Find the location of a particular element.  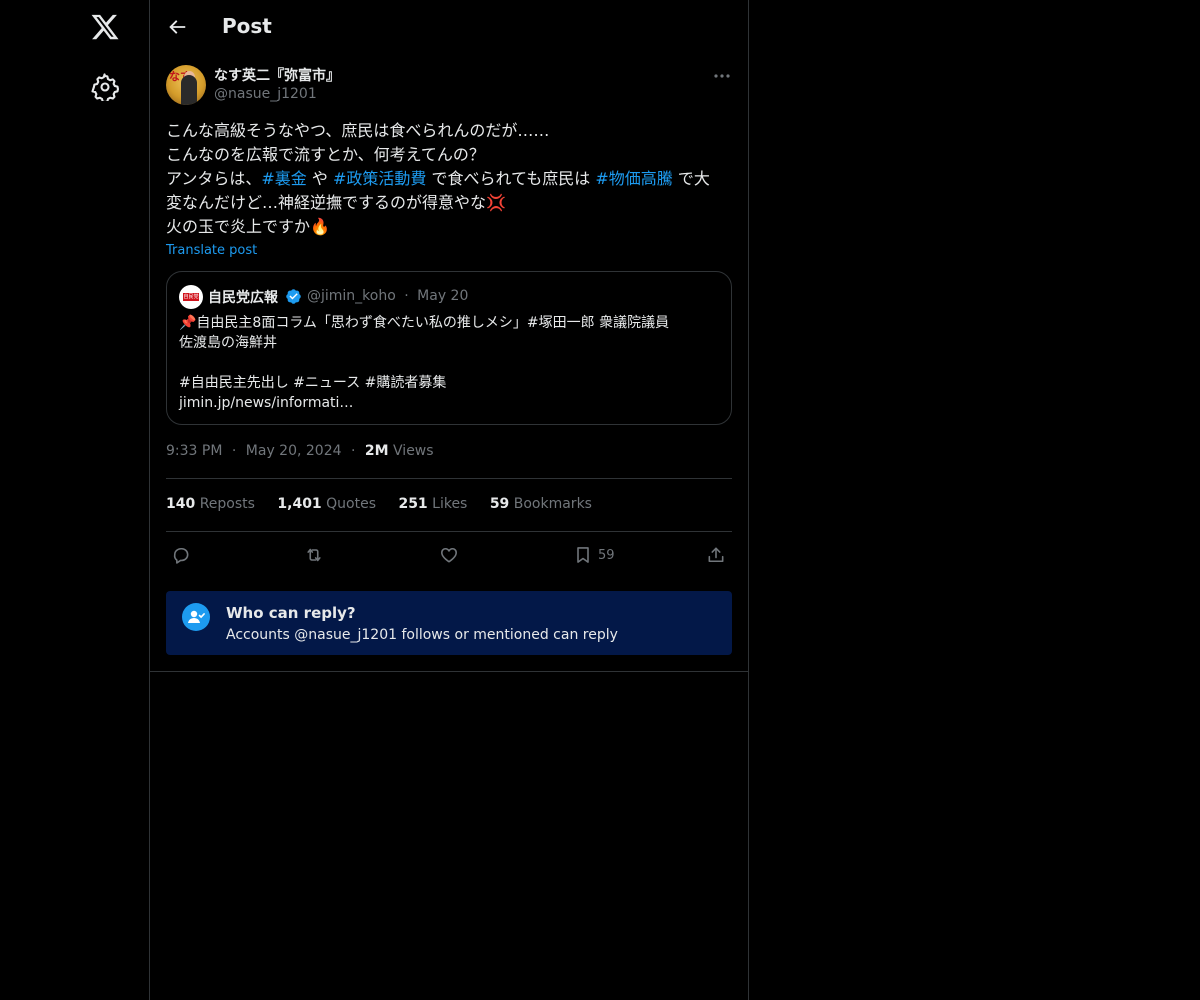

views-count: 2M is located at coordinates (376, 451).